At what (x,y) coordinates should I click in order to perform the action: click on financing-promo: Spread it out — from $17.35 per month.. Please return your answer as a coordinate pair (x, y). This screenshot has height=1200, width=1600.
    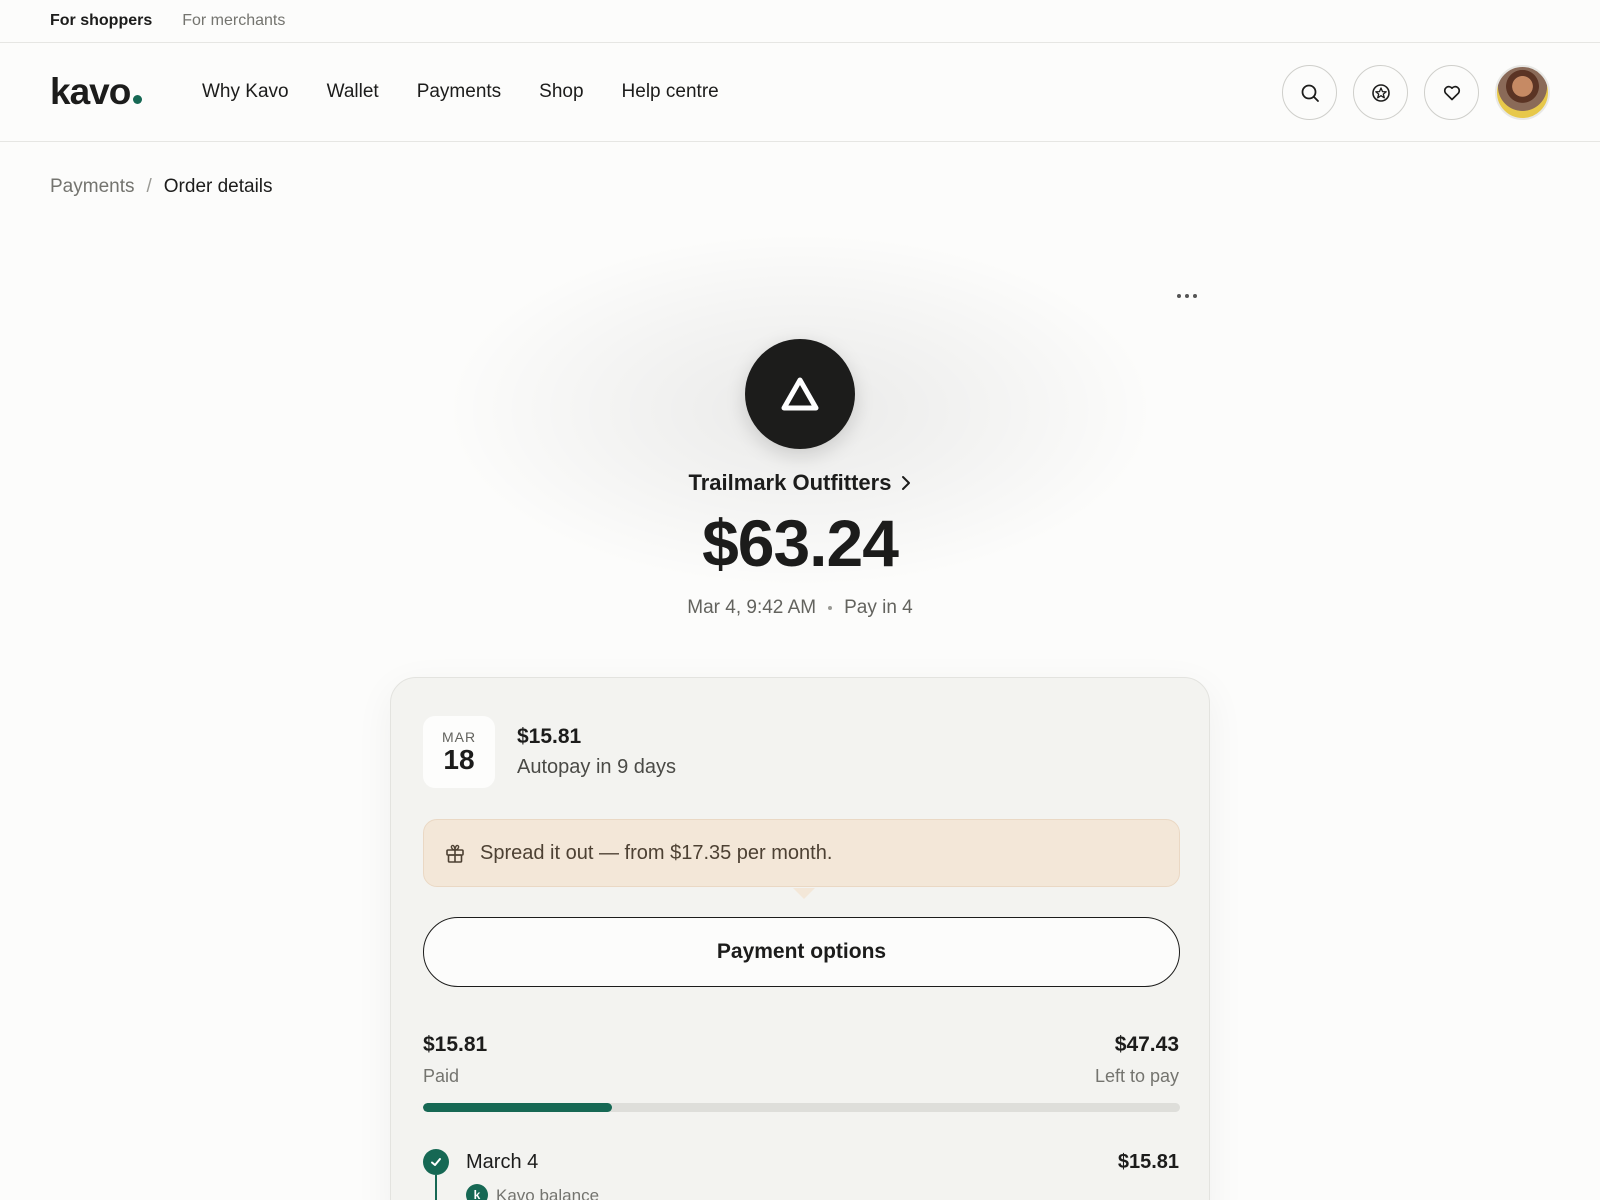
    Looking at the image, I should click on (801, 853).